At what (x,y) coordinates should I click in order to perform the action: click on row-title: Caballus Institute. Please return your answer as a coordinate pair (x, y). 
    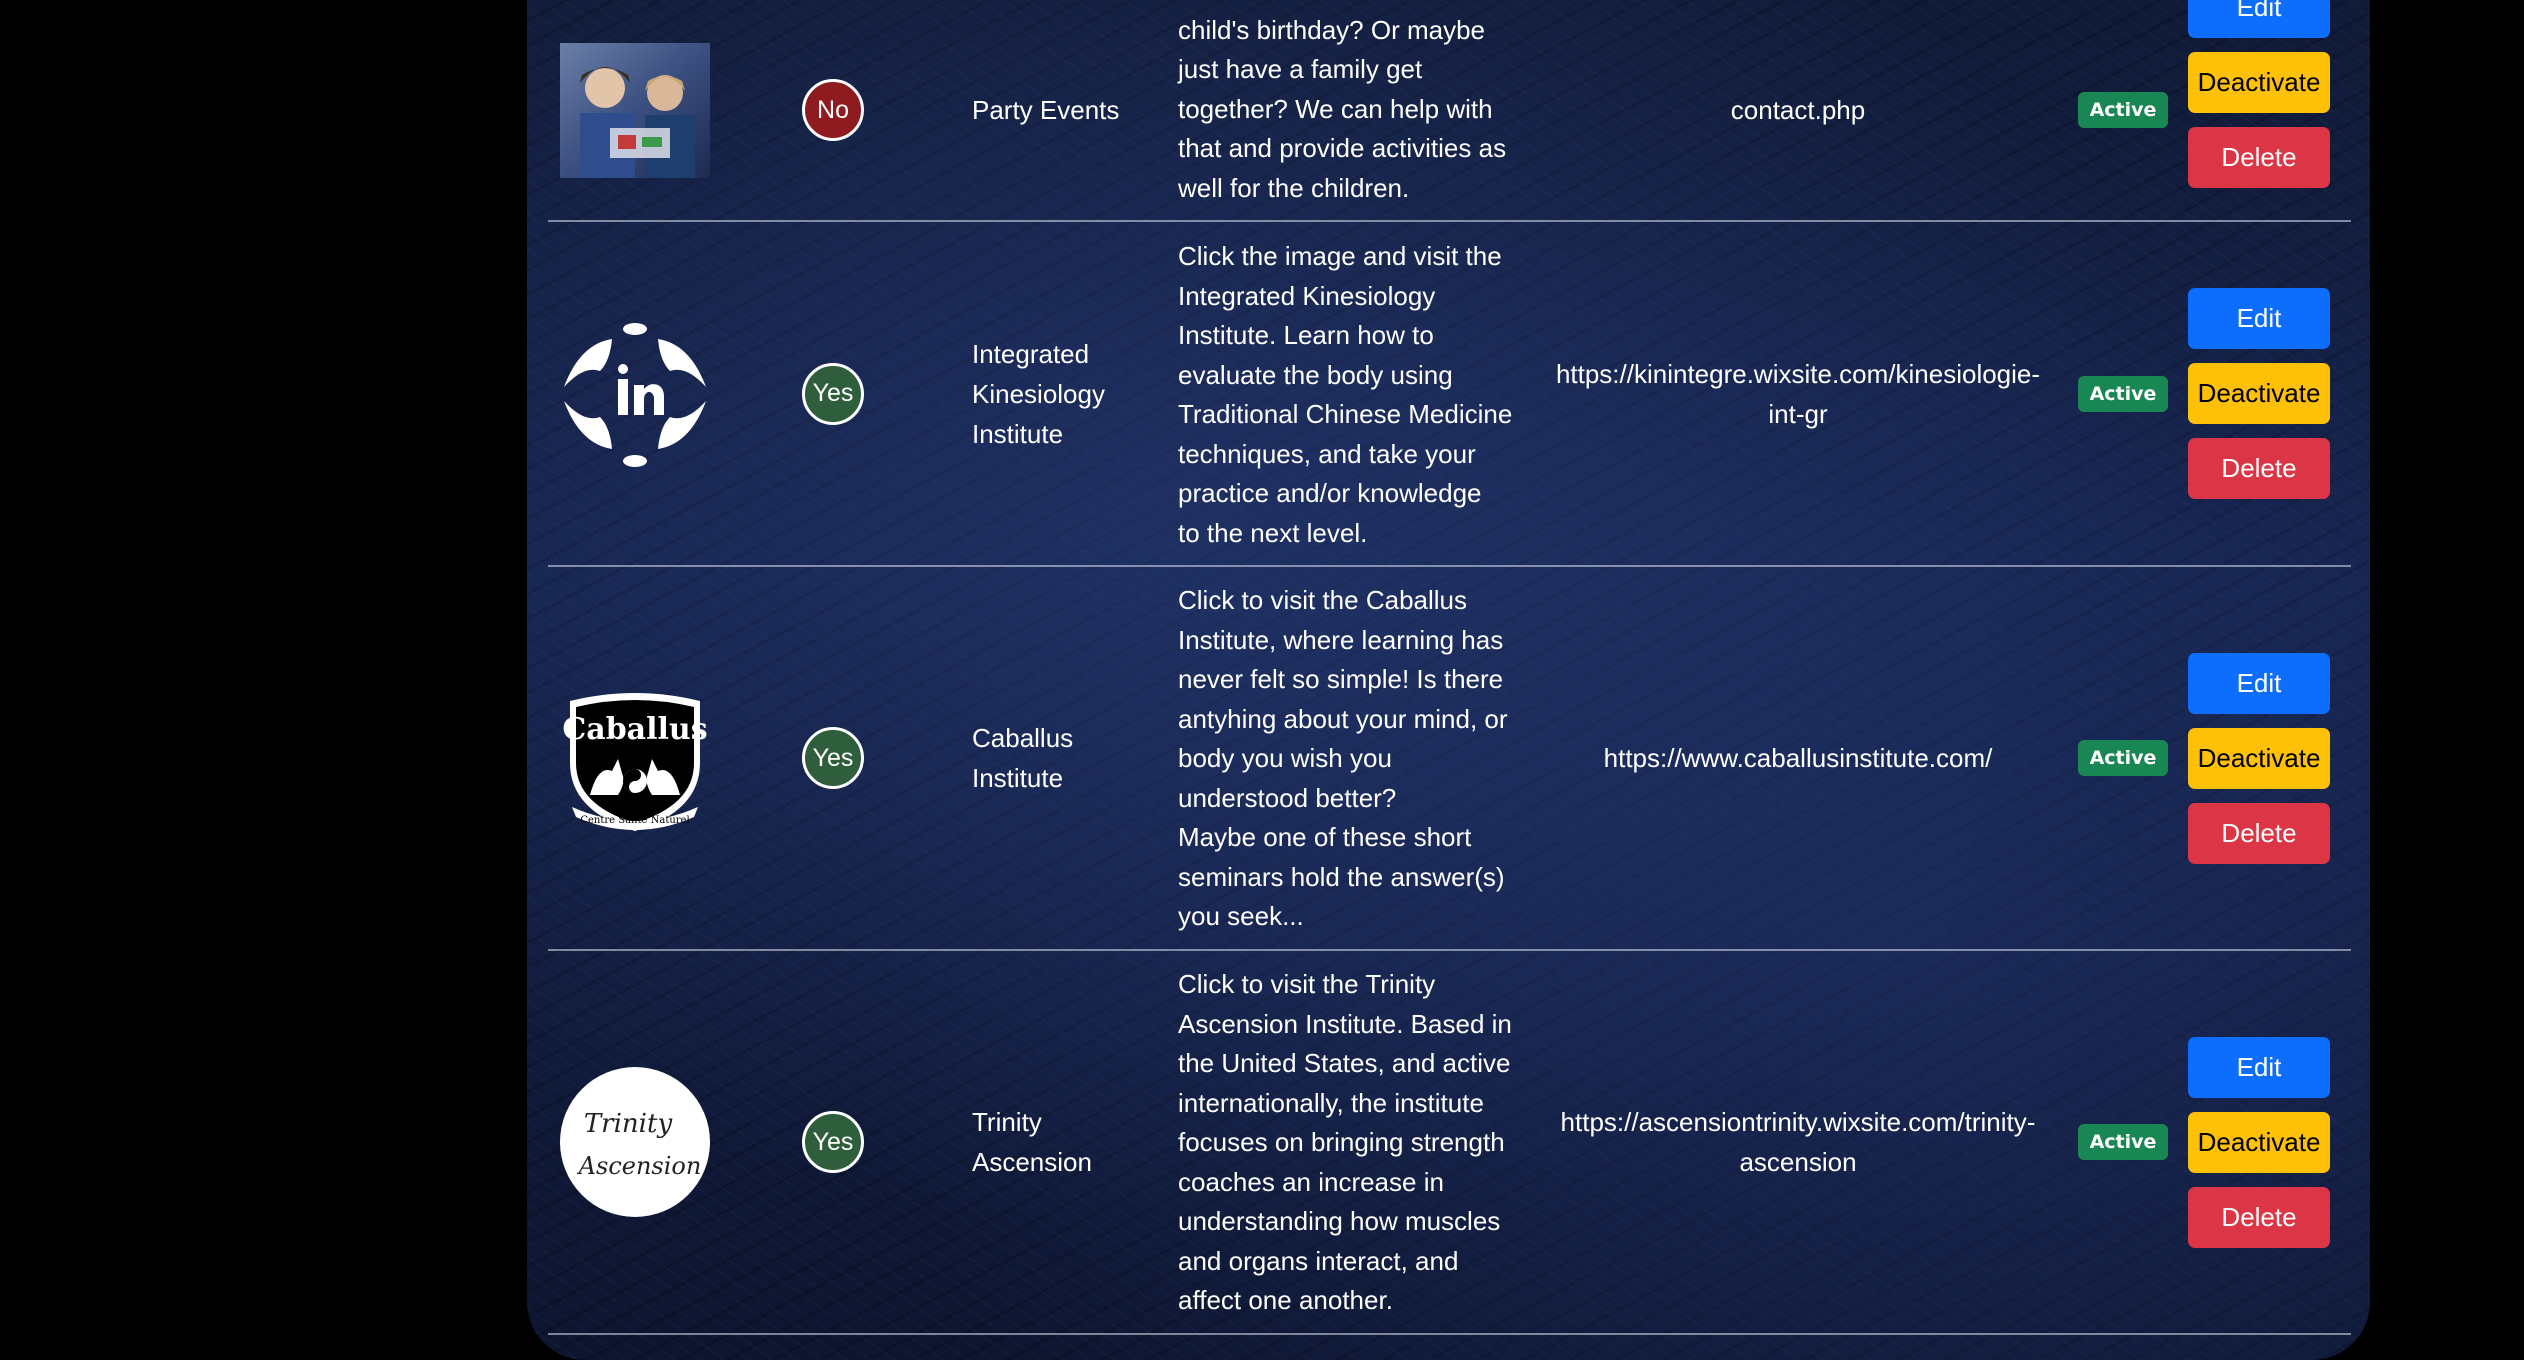
    Looking at the image, I should click on (1023, 758).